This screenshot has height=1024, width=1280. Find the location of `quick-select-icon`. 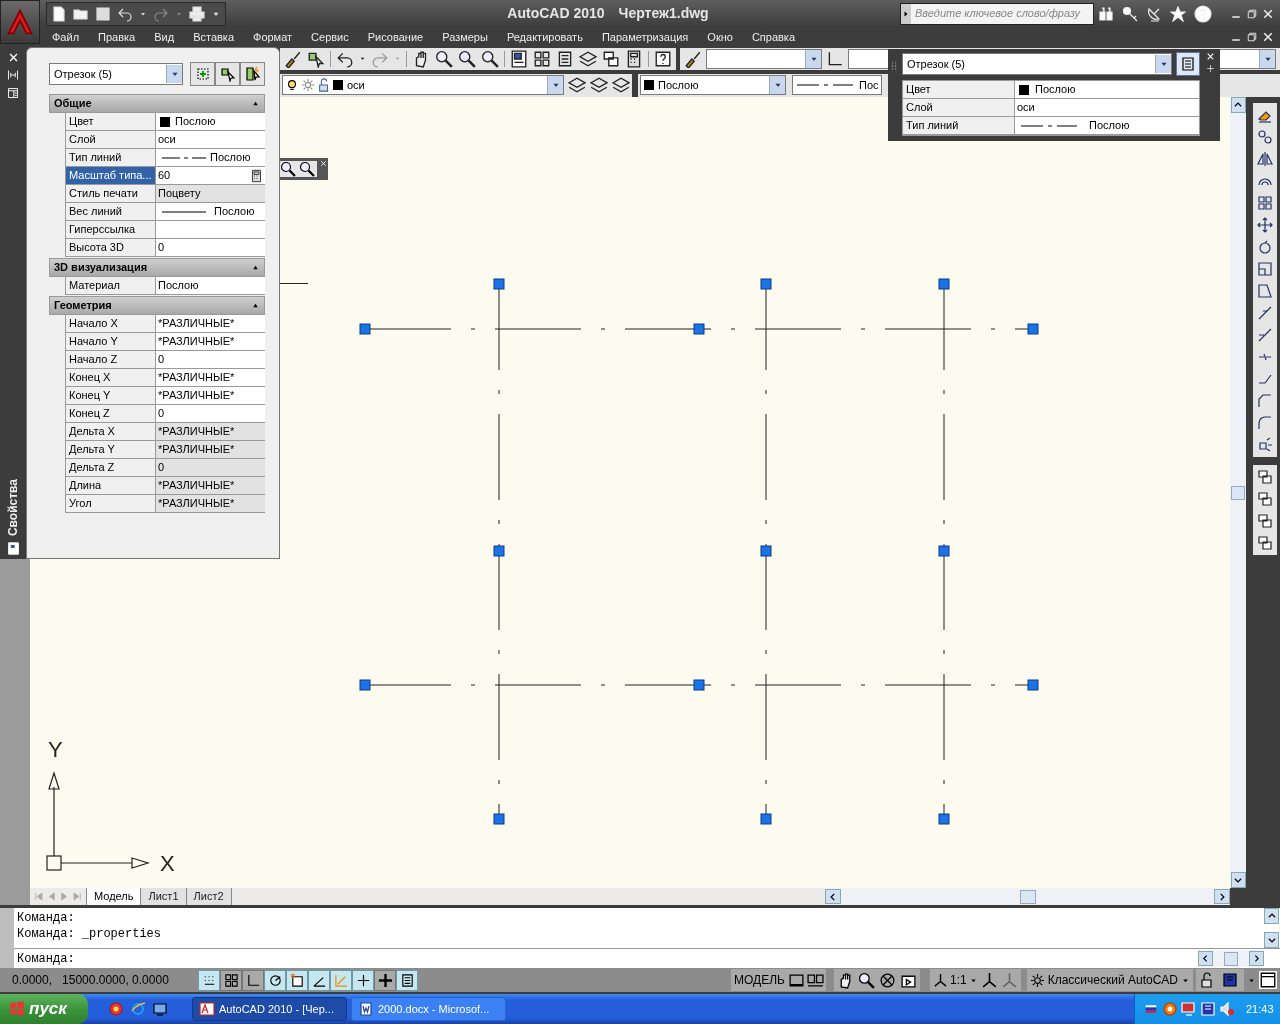

quick-select-icon is located at coordinates (252, 74).